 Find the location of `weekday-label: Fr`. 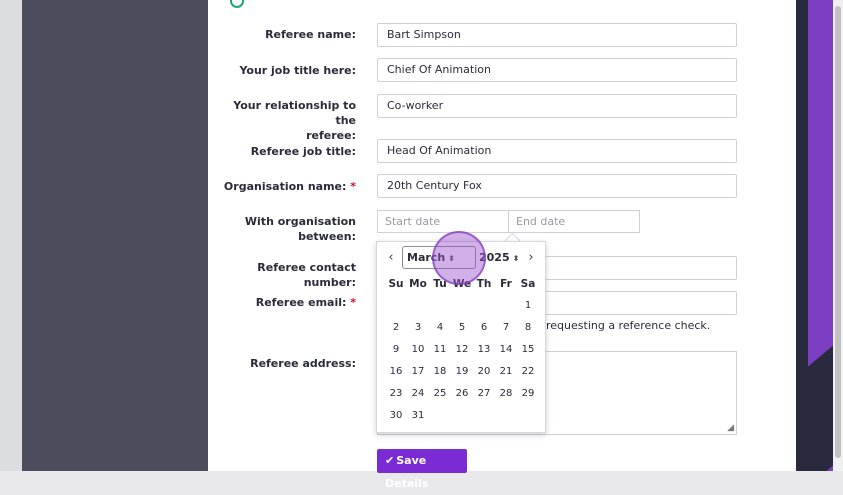

weekday-label: Fr is located at coordinates (506, 284).